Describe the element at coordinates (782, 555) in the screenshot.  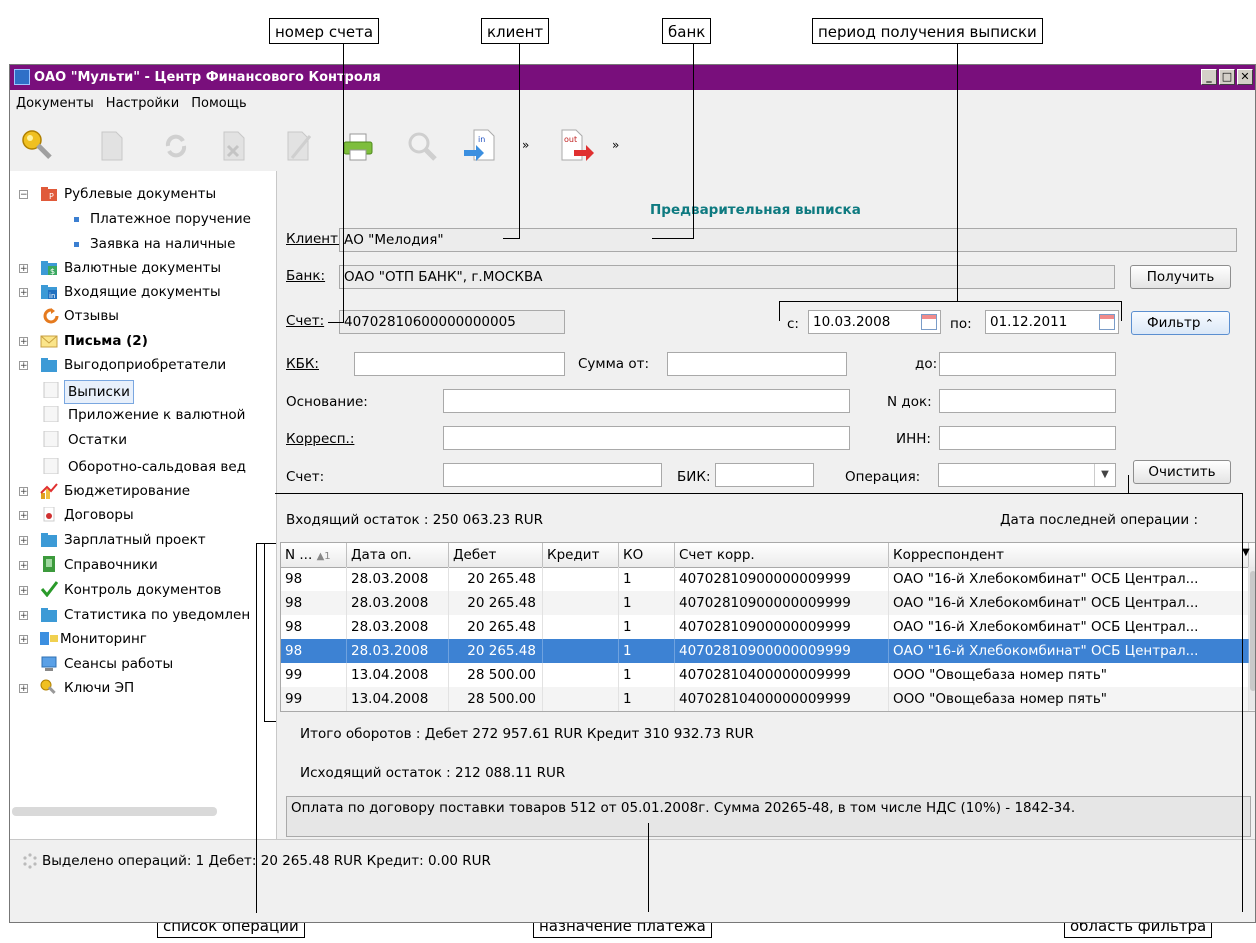
I see `col-header-corr-account: Счет корр.` at that location.